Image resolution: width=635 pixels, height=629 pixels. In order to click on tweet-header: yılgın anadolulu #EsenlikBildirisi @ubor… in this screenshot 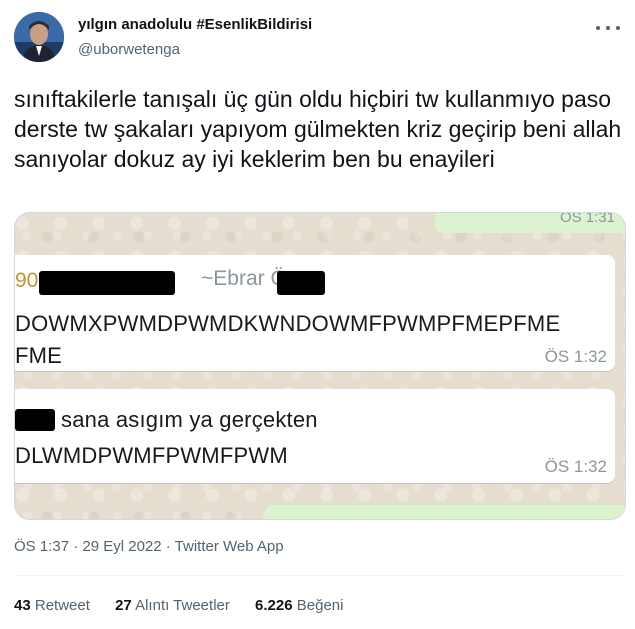, I will do `click(319, 40)`.